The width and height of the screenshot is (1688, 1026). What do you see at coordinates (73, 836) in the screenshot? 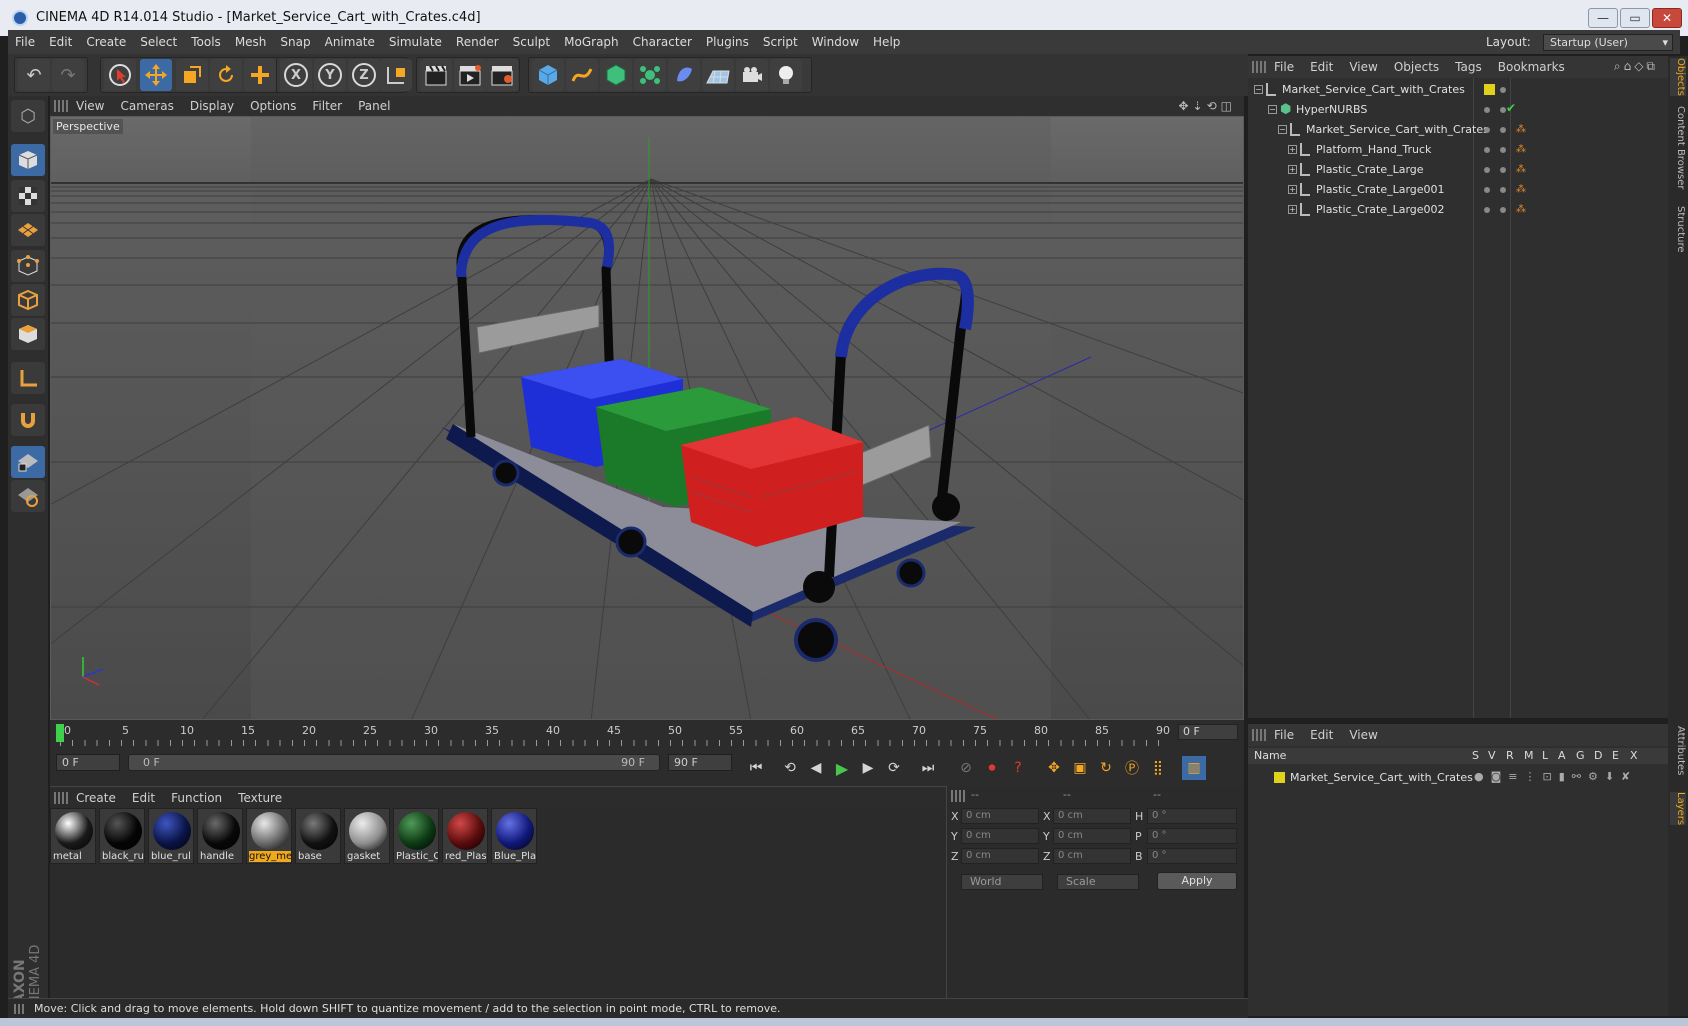
I see `material-swatch: metal` at bounding box center [73, 836].